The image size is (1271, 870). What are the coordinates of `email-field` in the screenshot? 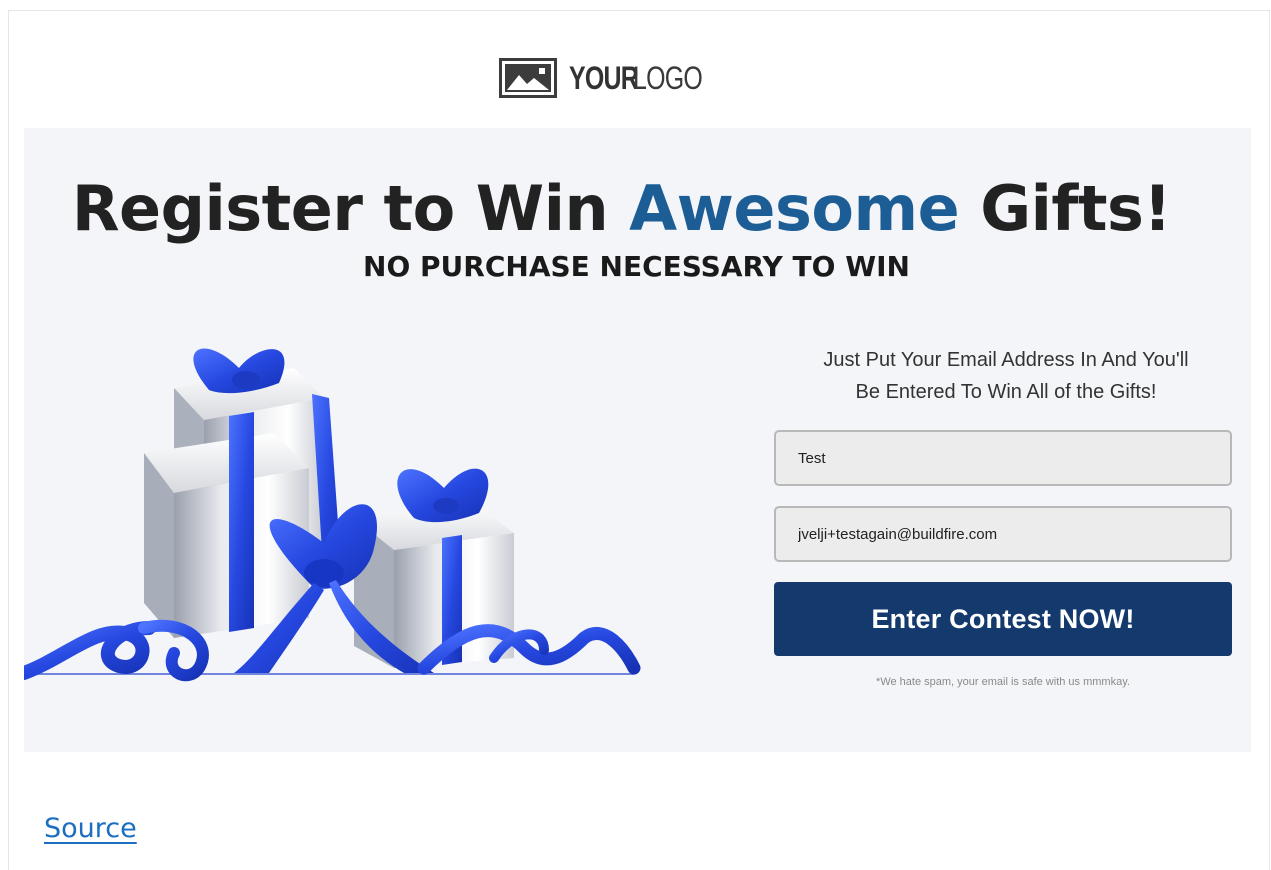 It's located at (1003, 534).